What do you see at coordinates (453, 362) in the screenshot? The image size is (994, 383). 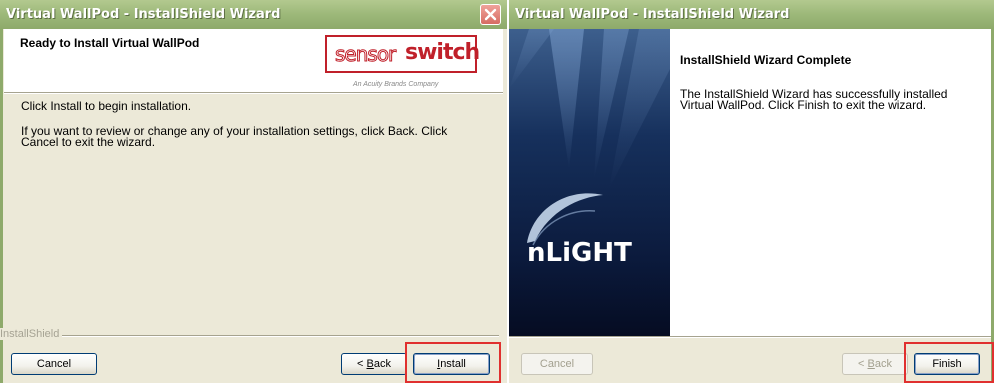 I see `install-highlight-box` at bounding box center [453, 362].